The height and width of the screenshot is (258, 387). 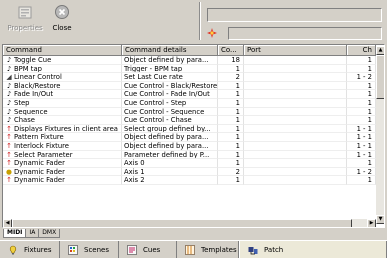 What do you see at coordinates (380, 77) in the screenshot?
I see `scroll-thumb` at bounding box center [380, 77].